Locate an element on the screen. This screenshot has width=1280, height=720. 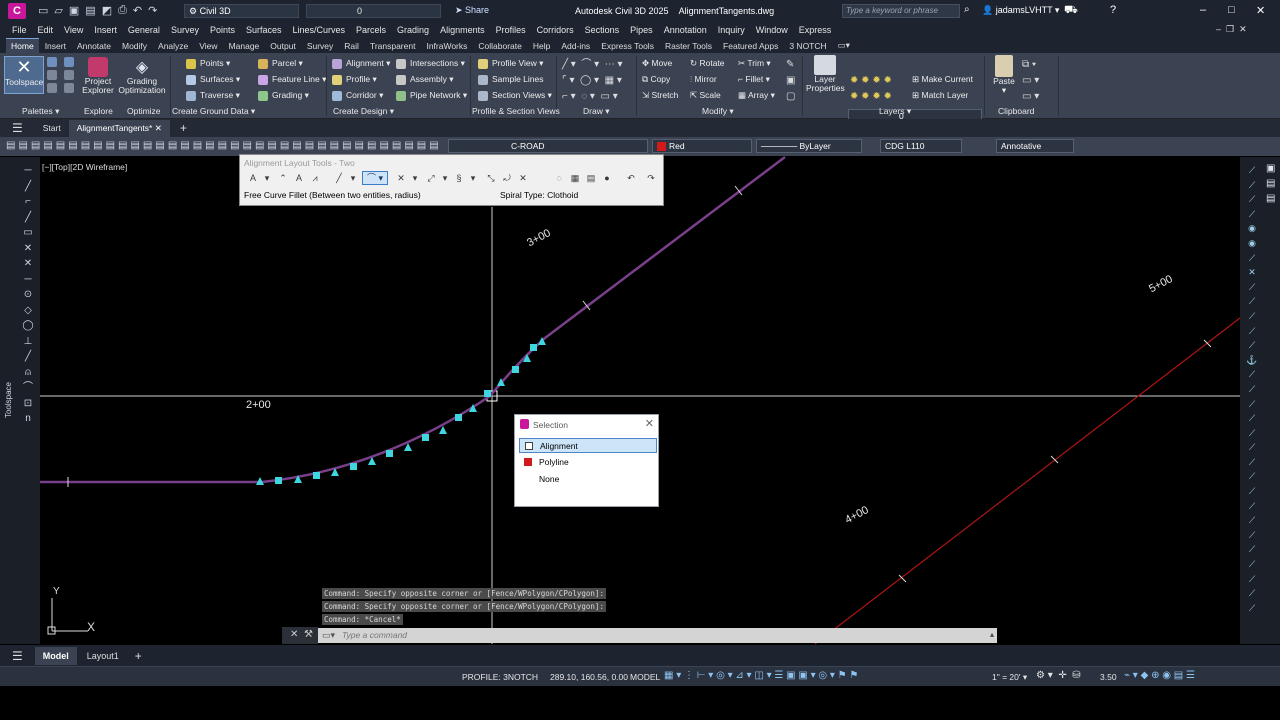
command-input: ▭▾ Type a command ▴ is located at coordinates (657, 635).